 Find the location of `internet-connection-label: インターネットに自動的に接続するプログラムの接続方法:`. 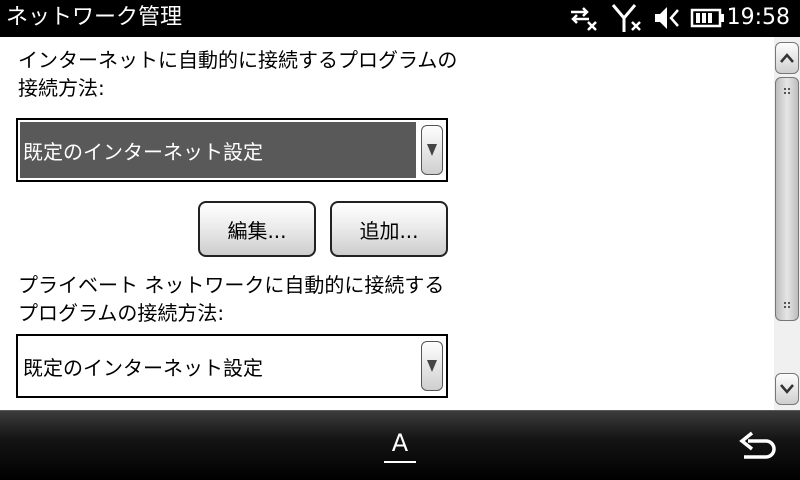

internet-connection-label: インターネットに自動的に接続するプログラムの接続方法: is located at coordinates (238, 74).